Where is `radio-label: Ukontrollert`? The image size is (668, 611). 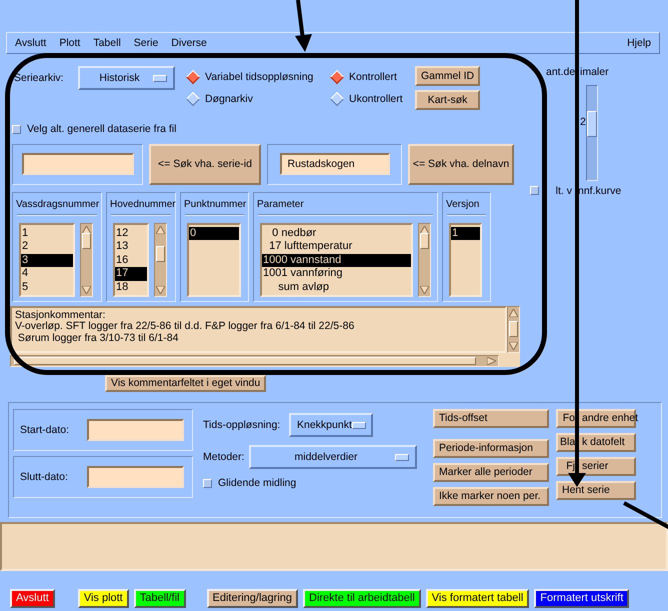
radio-label: Ukontrollert is located at coordinates (376, 99).